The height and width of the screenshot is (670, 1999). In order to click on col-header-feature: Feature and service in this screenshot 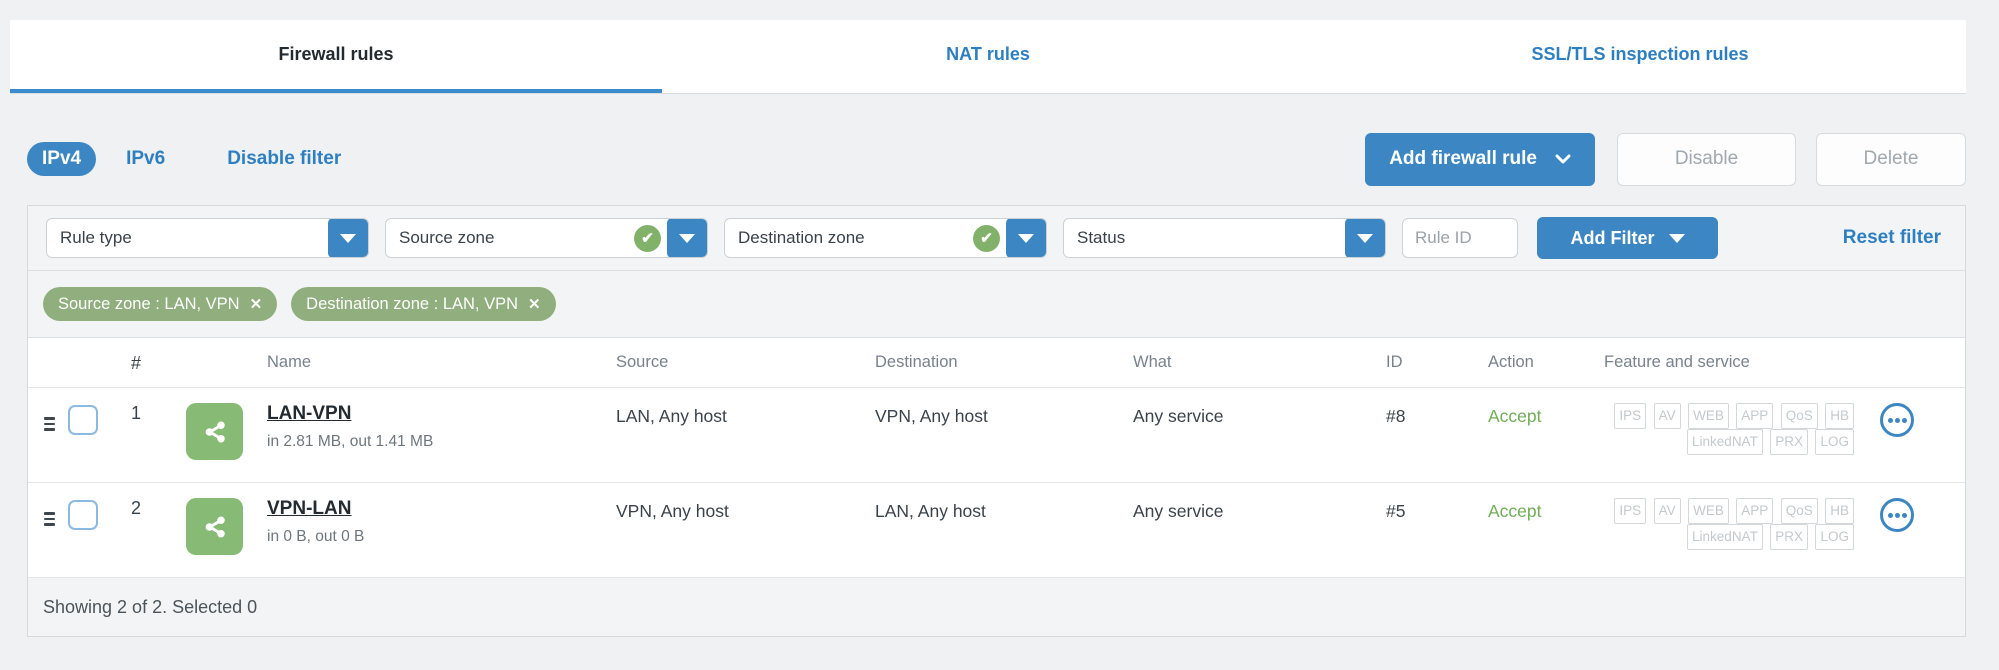, I will do `click(1677, 362)`.